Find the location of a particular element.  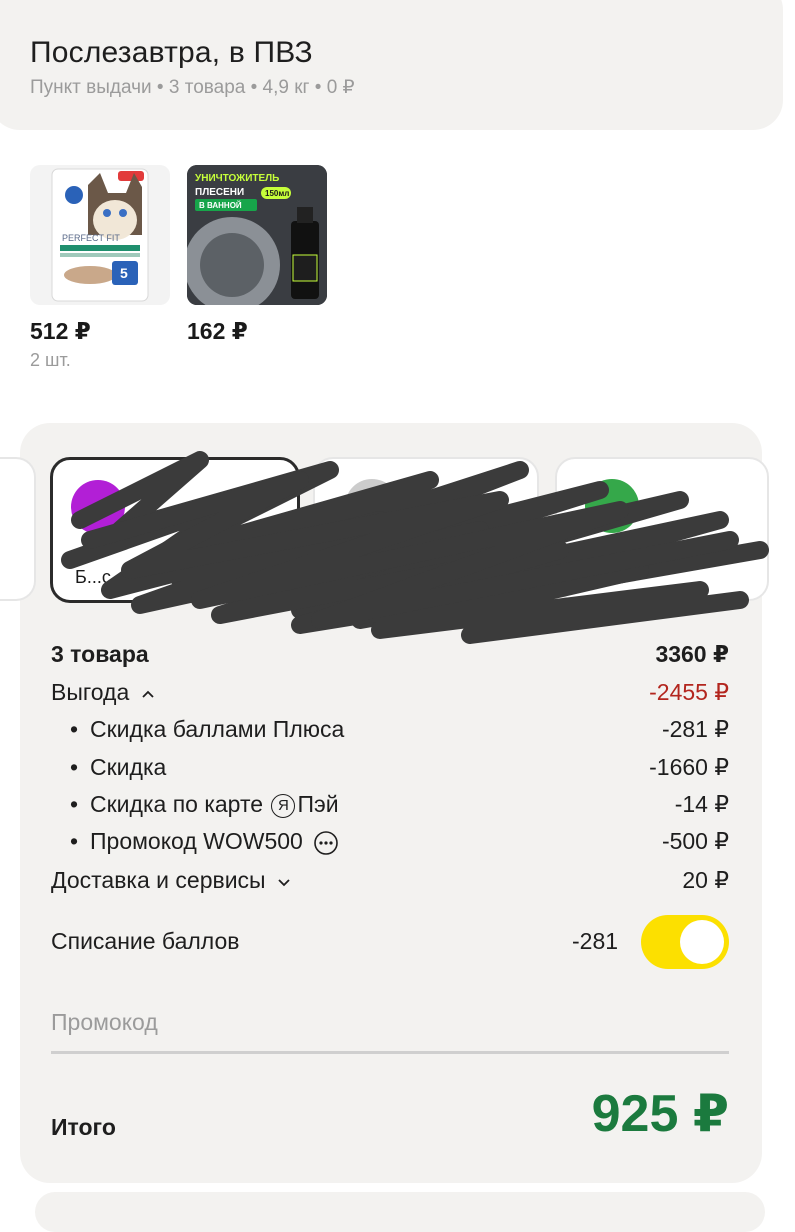

discount-value: -14 ₽ is located at coordinates (701, 804).